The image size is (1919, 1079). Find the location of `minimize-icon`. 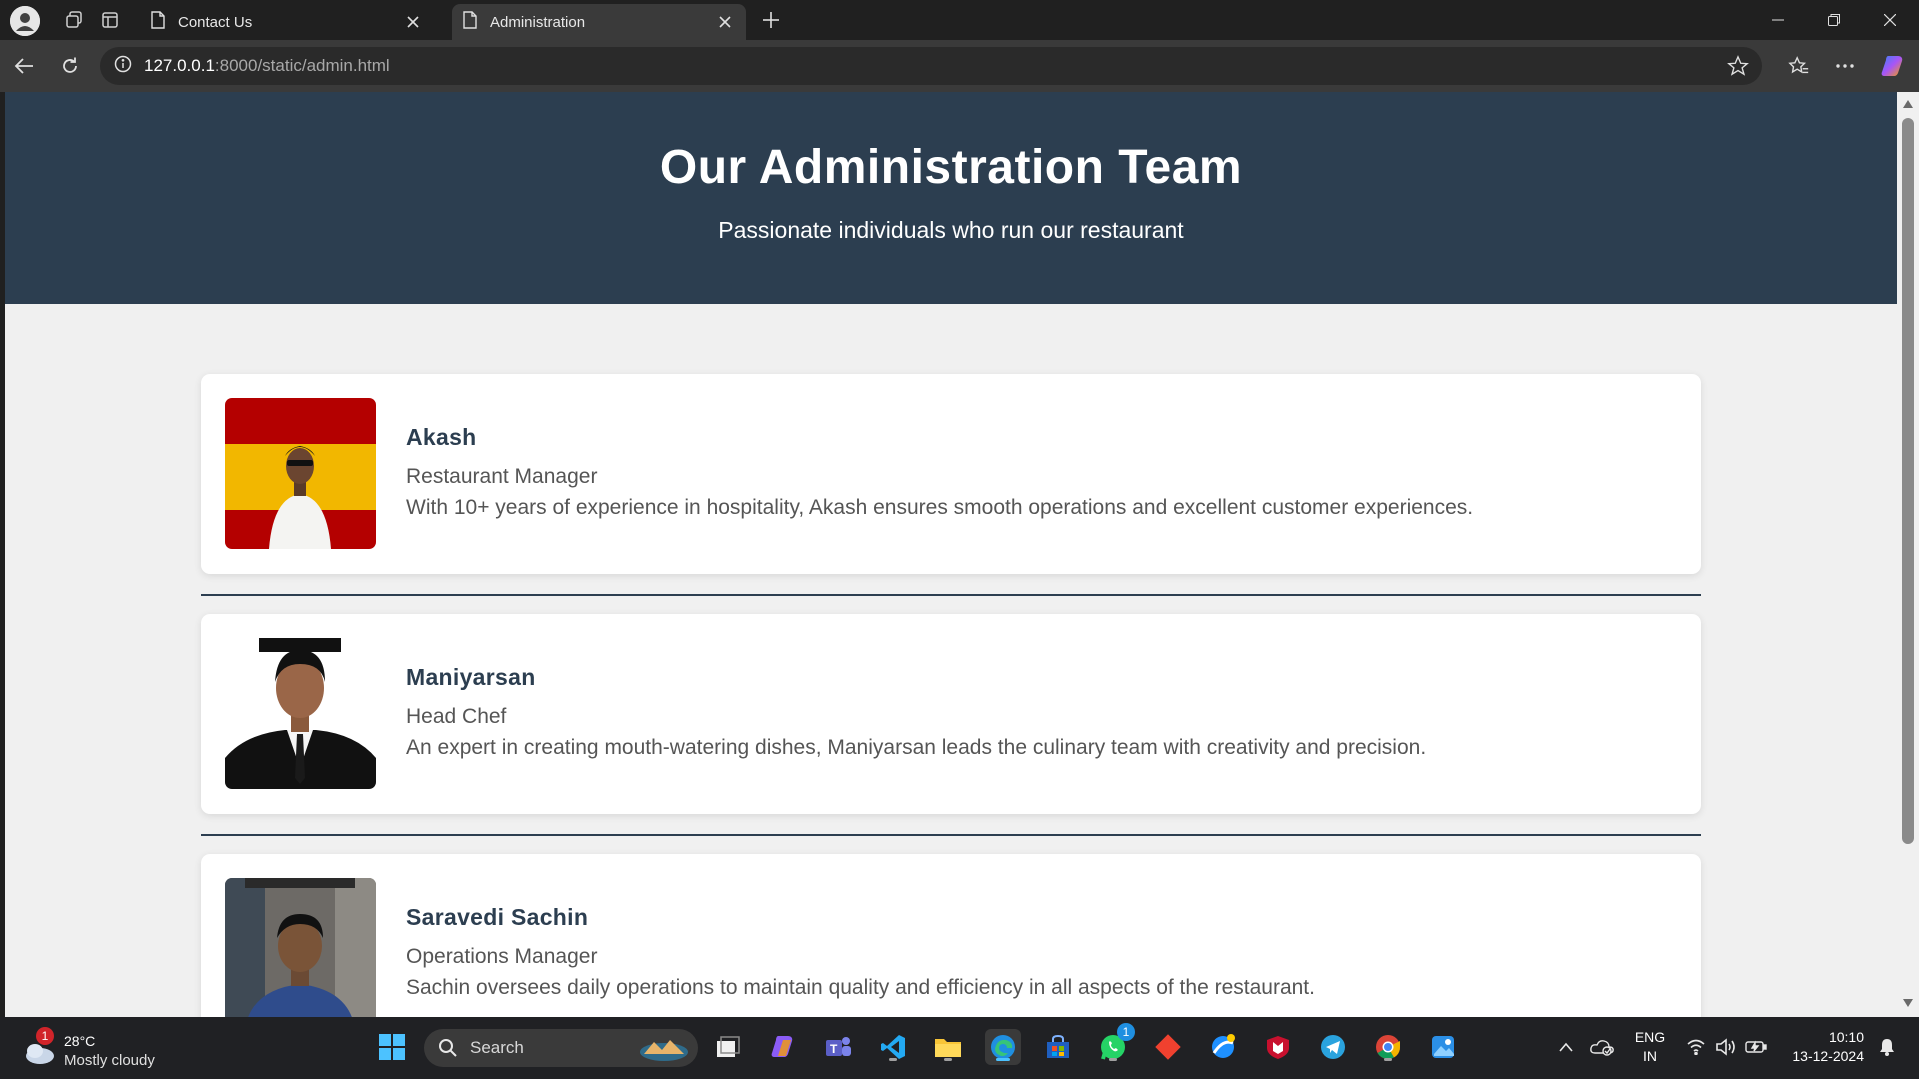

minimize-icon is located at coordinates (1778, 20).